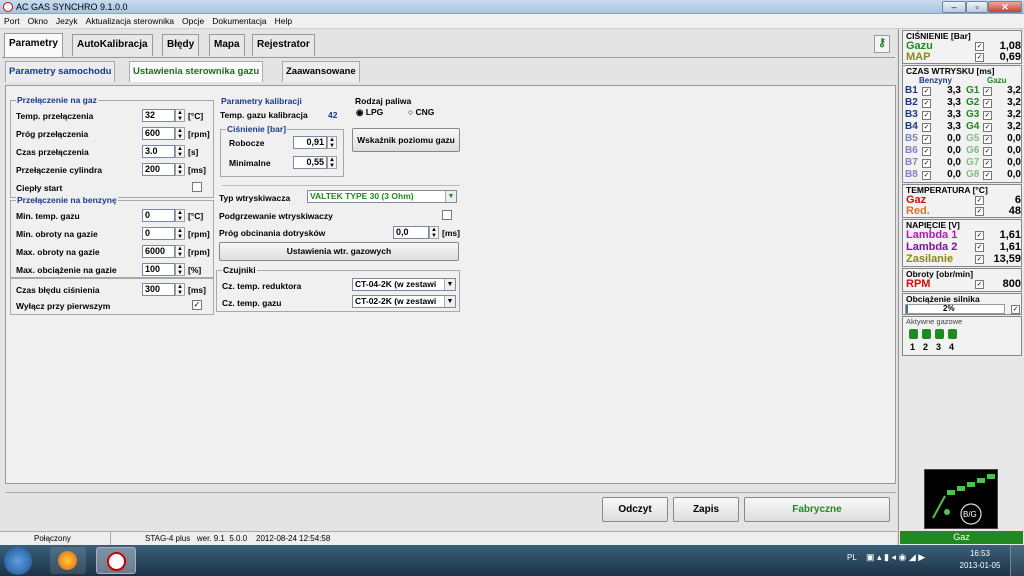  I want to click on key-icon: ⚷, so click(882, 44).